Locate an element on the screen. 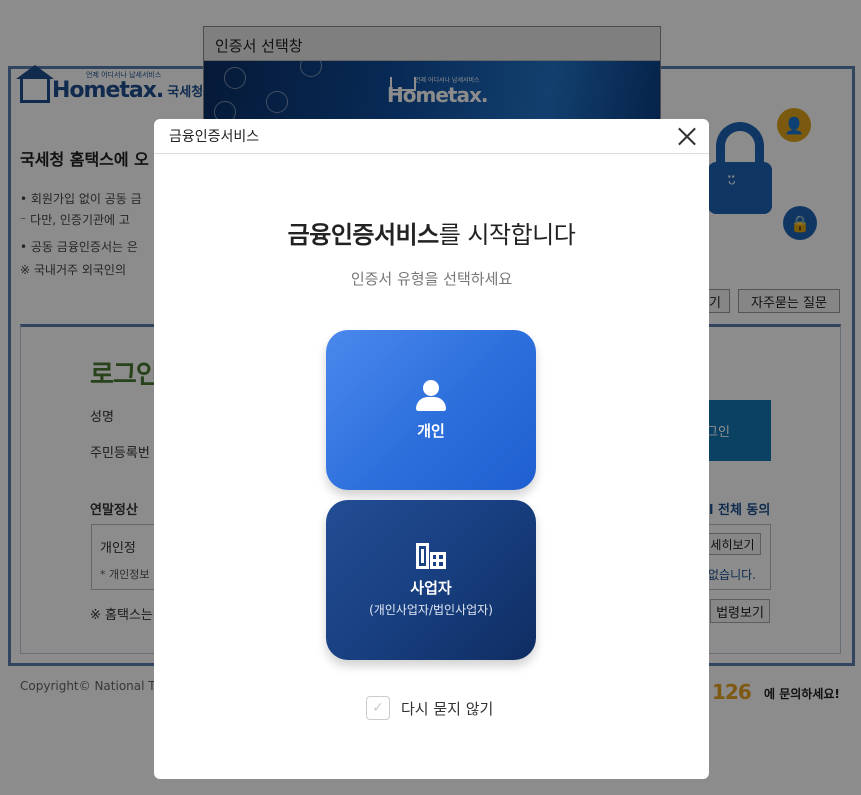 This screenshot has height=795, width=861. modal-title-rest: 를 시작합니다 is located at coordinates (507, 235).